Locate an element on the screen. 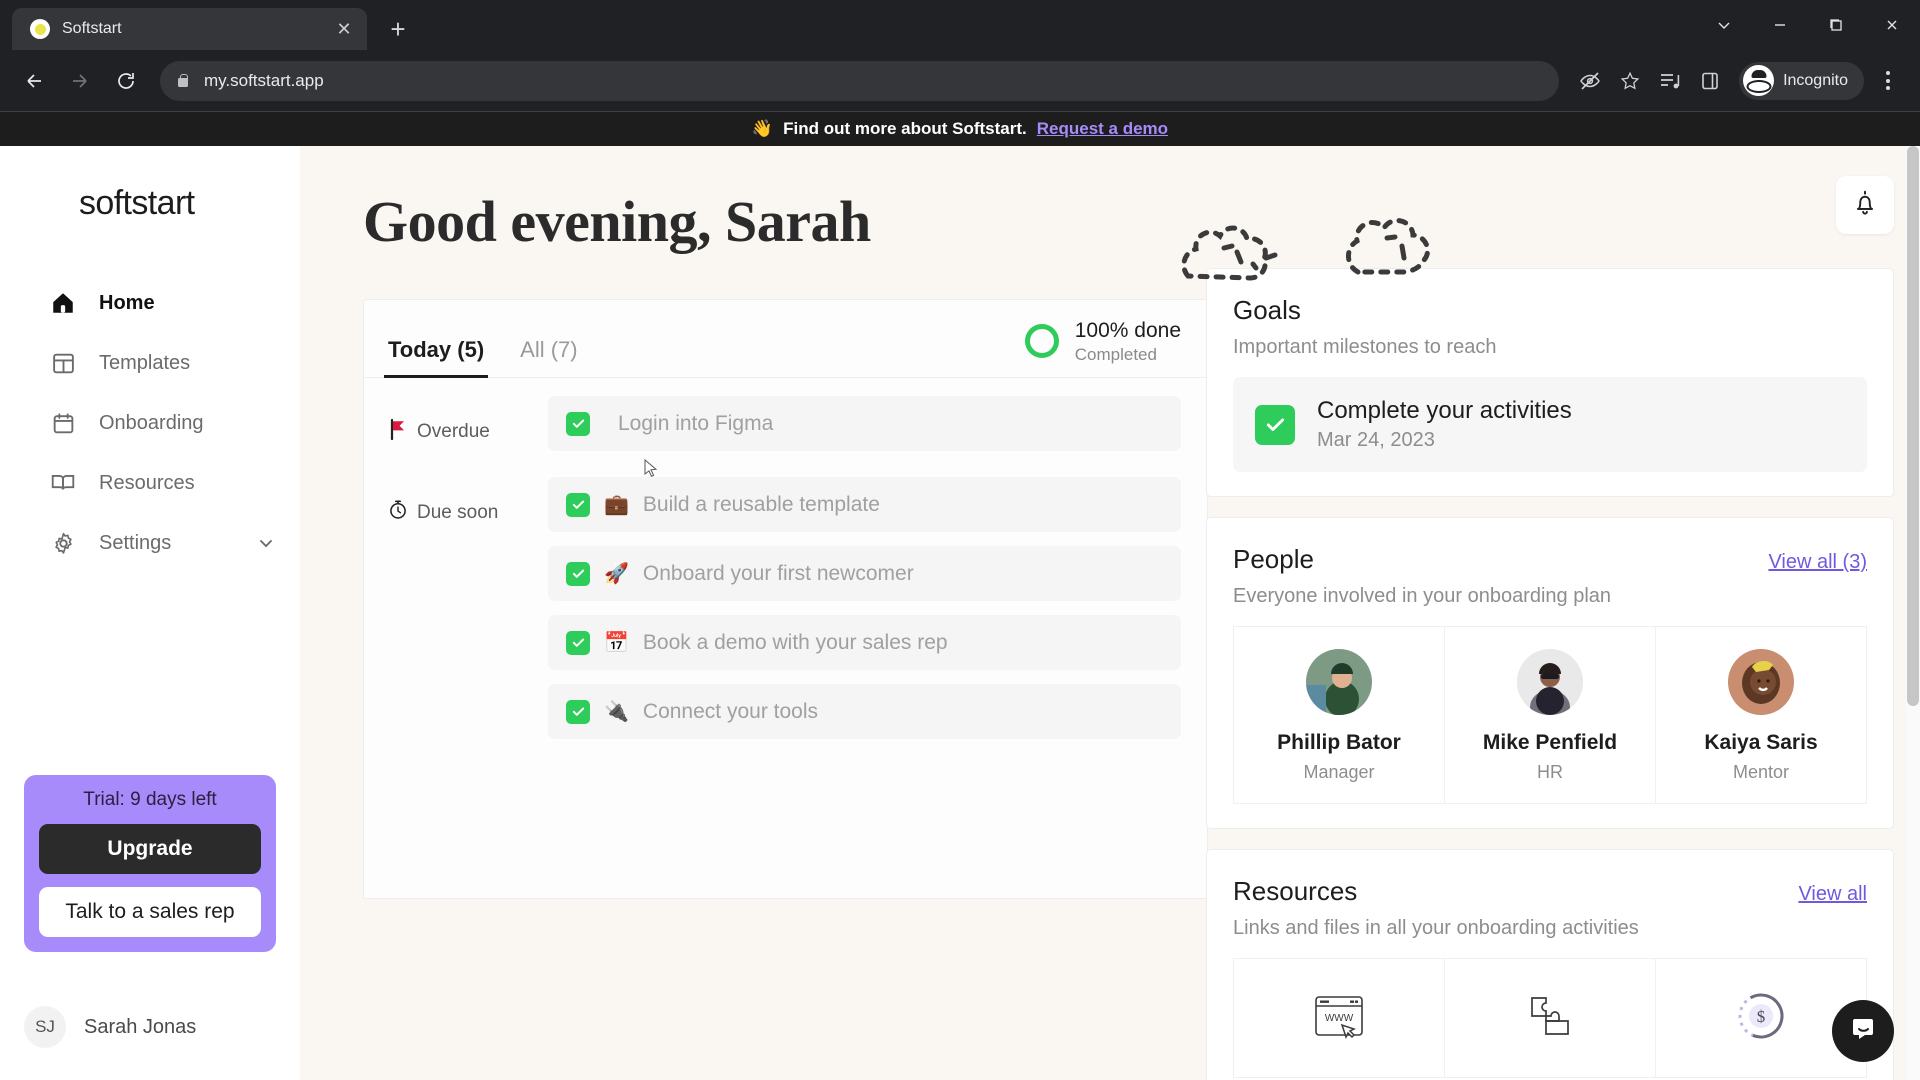 This screenshot has height=1080, width=1920. bookmark-star-icon is located at coordinates (1630, 81).